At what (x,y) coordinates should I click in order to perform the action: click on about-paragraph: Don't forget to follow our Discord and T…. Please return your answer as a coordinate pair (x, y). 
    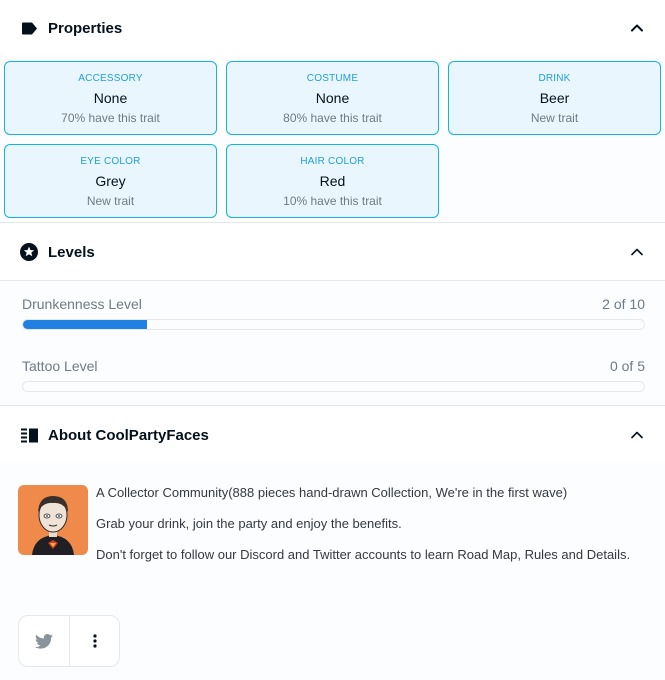
    Looking at the image, I should click on (363, 554).